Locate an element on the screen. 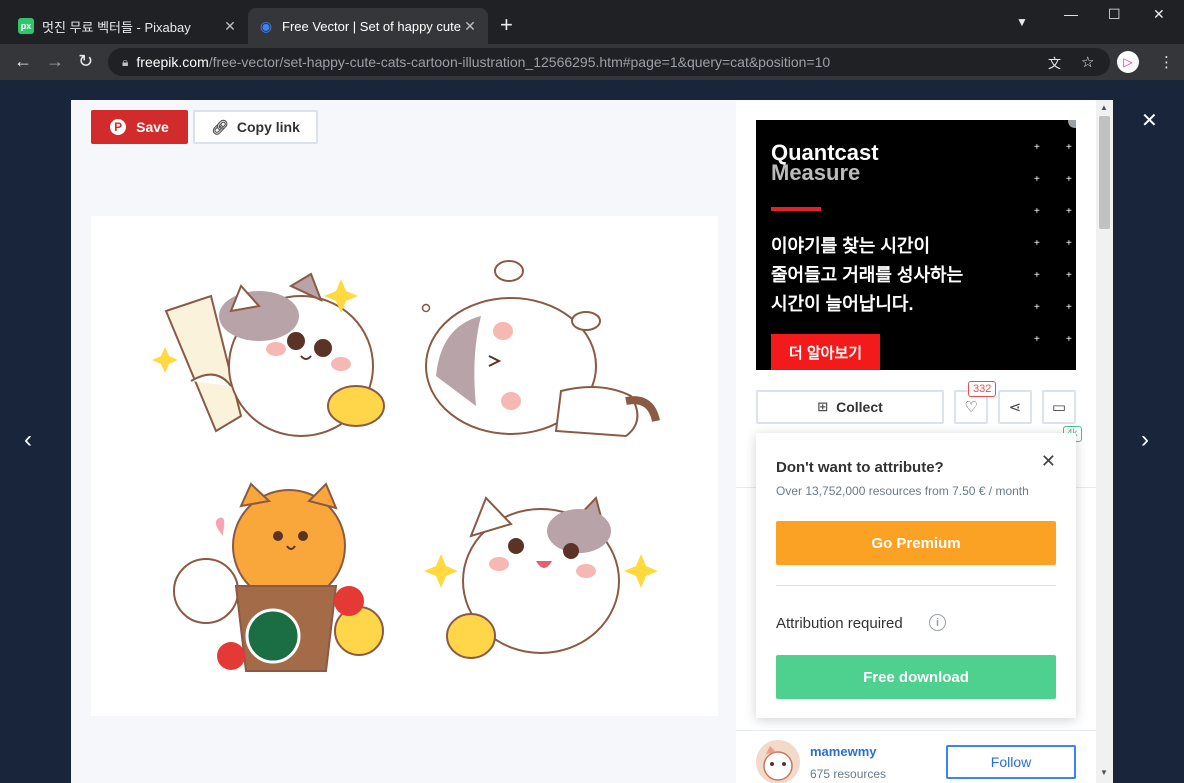 This screenshot has width=1184, height=783. maximize-icon: ☐ is located at coordinates (1114, 14).